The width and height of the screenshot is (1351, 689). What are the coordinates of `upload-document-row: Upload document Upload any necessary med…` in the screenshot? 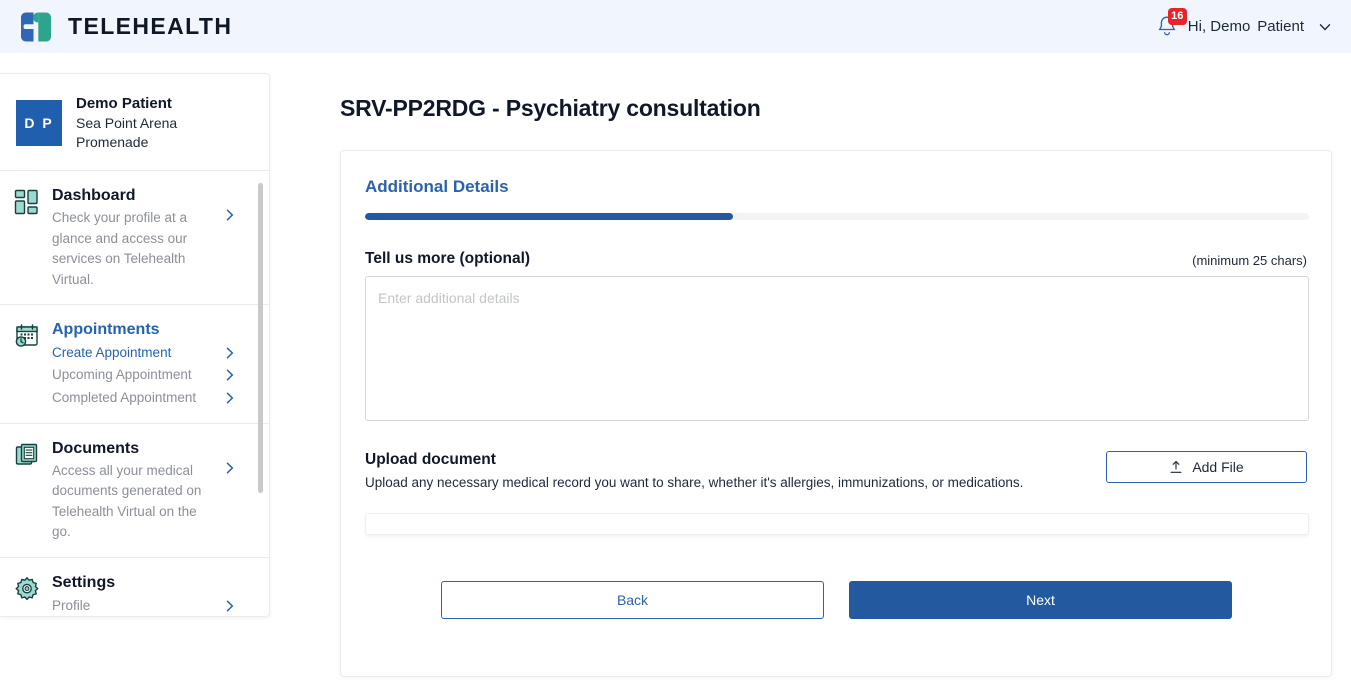 It's located at (836, 470).